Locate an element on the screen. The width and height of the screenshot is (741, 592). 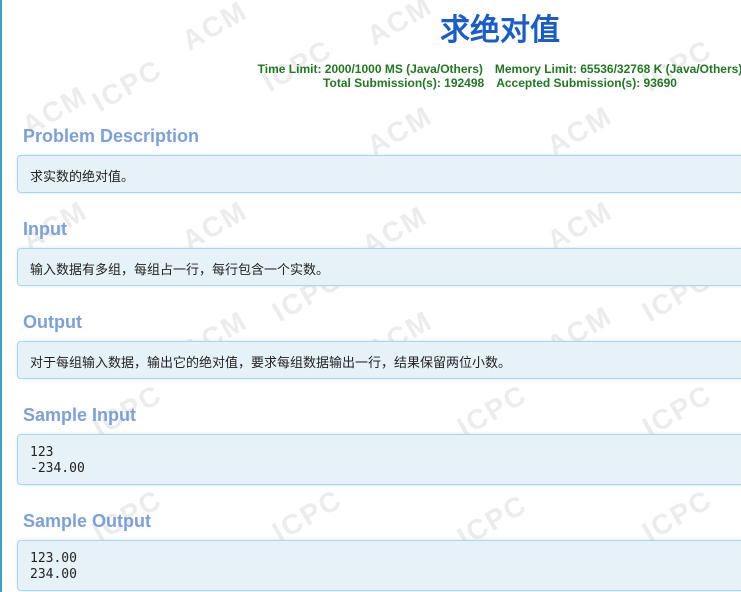
input-panel: 输入数据有多组，每组占一行，每行包含一个实数。 is located at coordinates (379, 267).